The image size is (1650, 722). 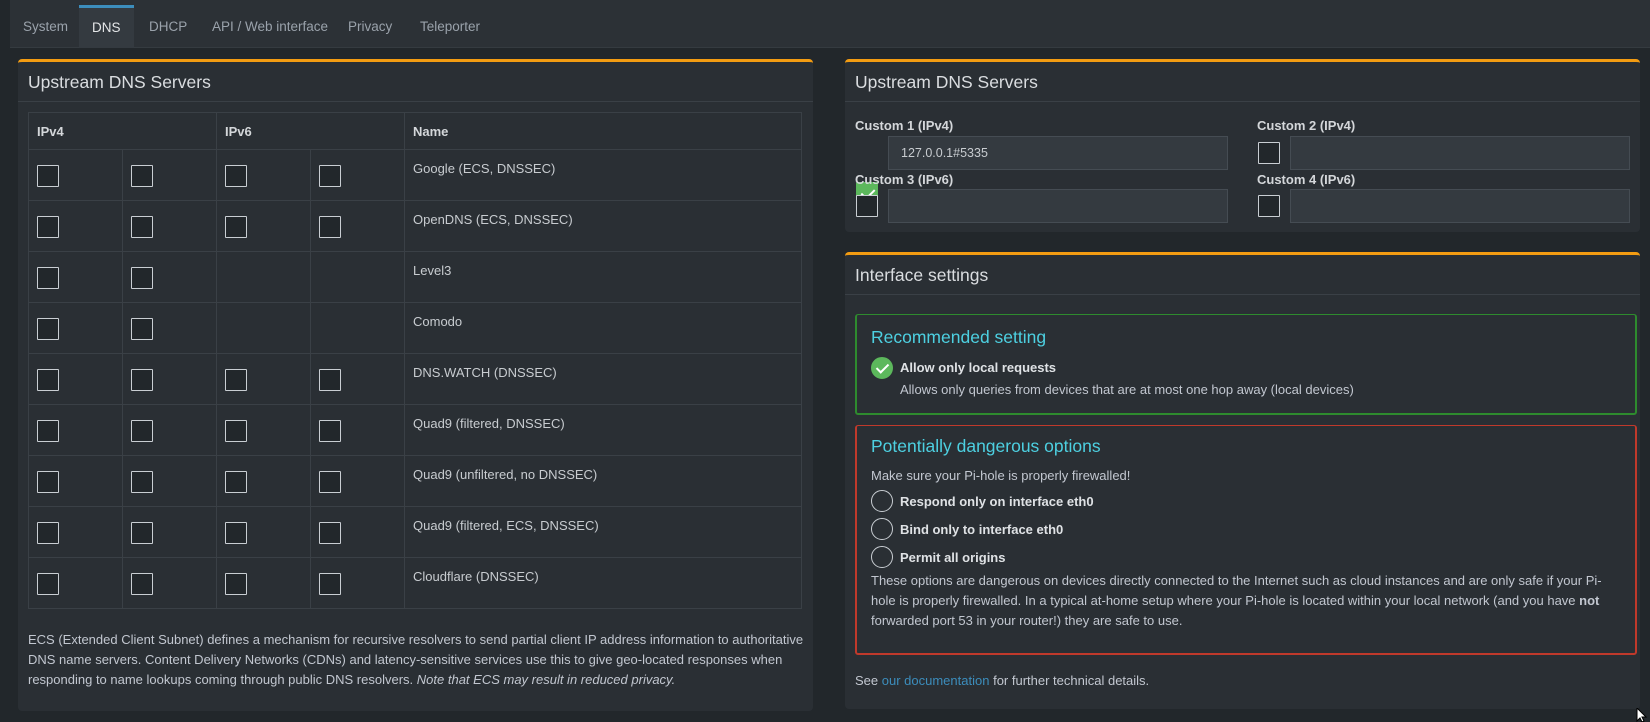 What do you see at coordinates (1642, 715) in the screenshot?
I see `mouse-cursor-icon` at bounding box center [1642, 715].